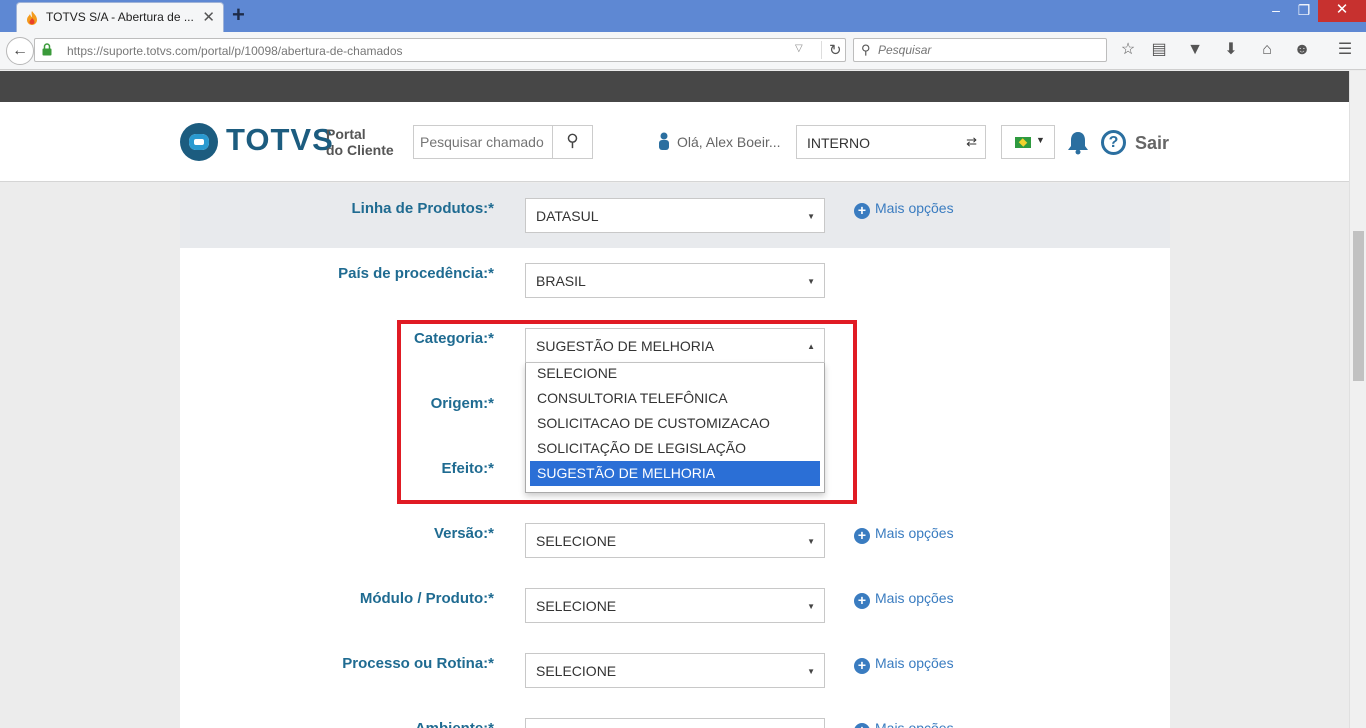 This screenshot has height=728, width=1366. I want to click on label-versao: Versão:*, so click(463, 533).